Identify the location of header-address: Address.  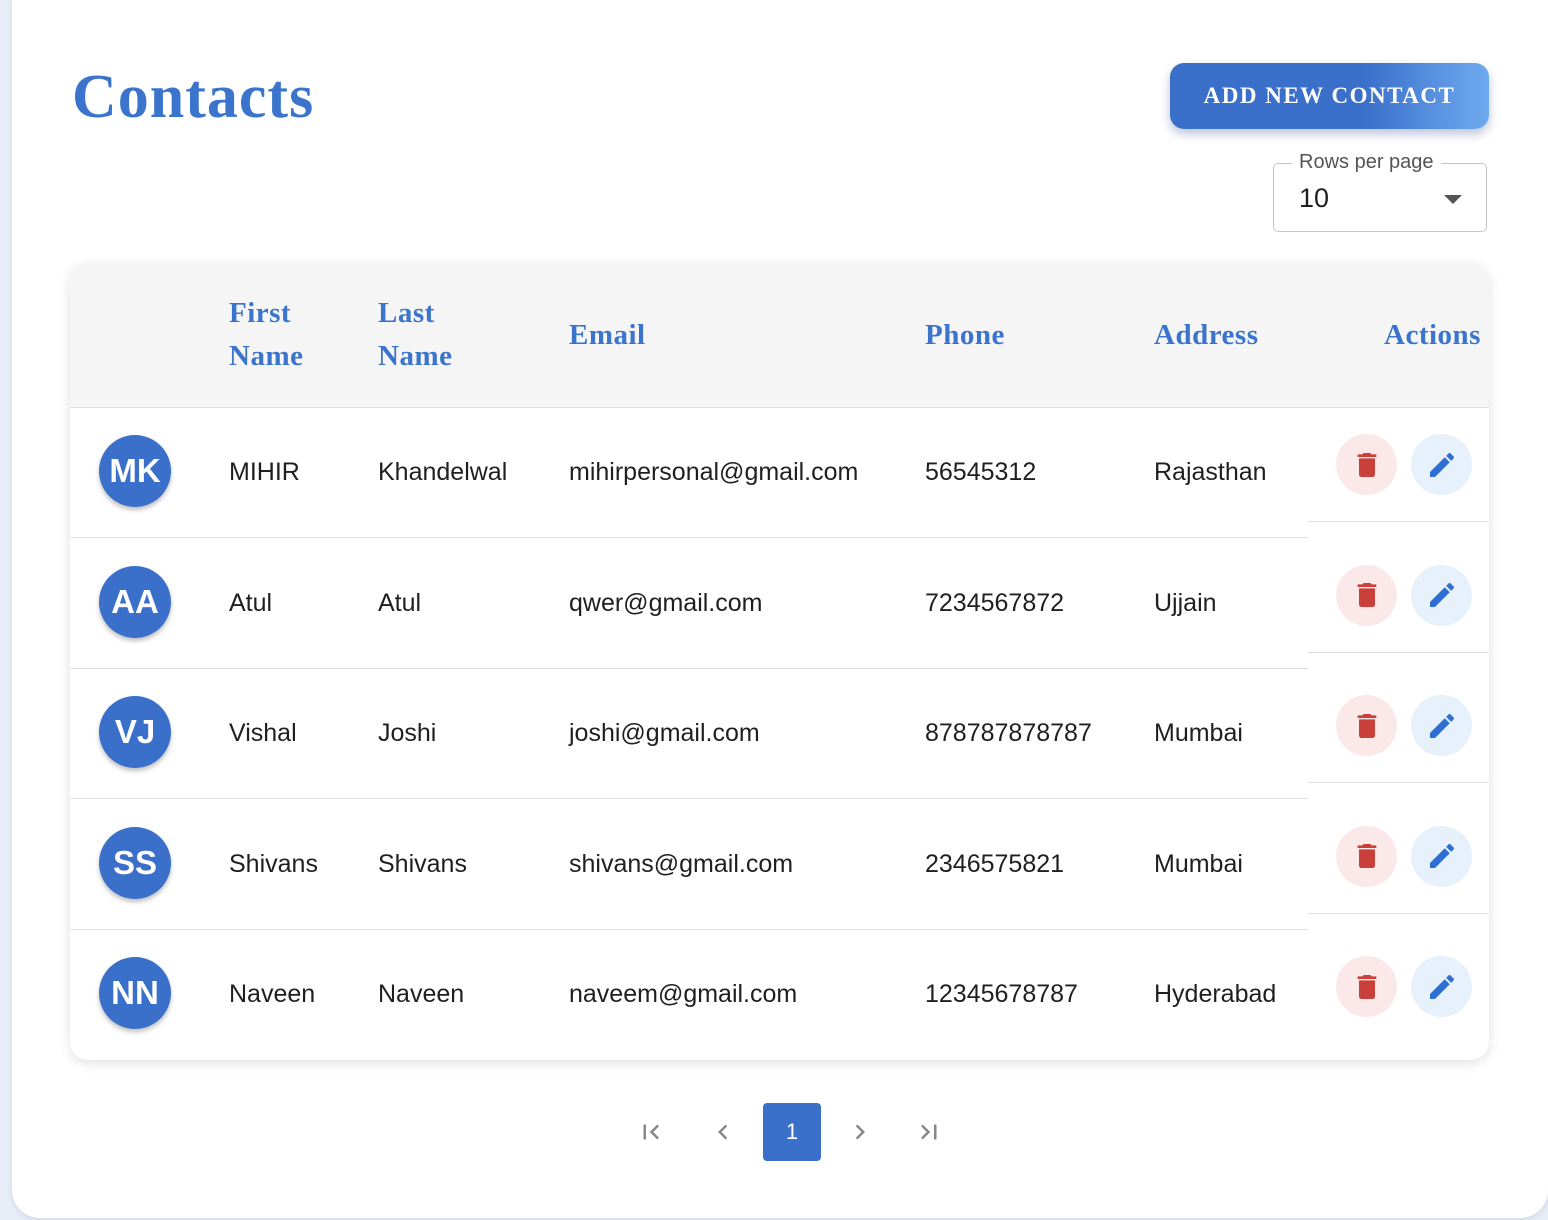
(1206, 334).